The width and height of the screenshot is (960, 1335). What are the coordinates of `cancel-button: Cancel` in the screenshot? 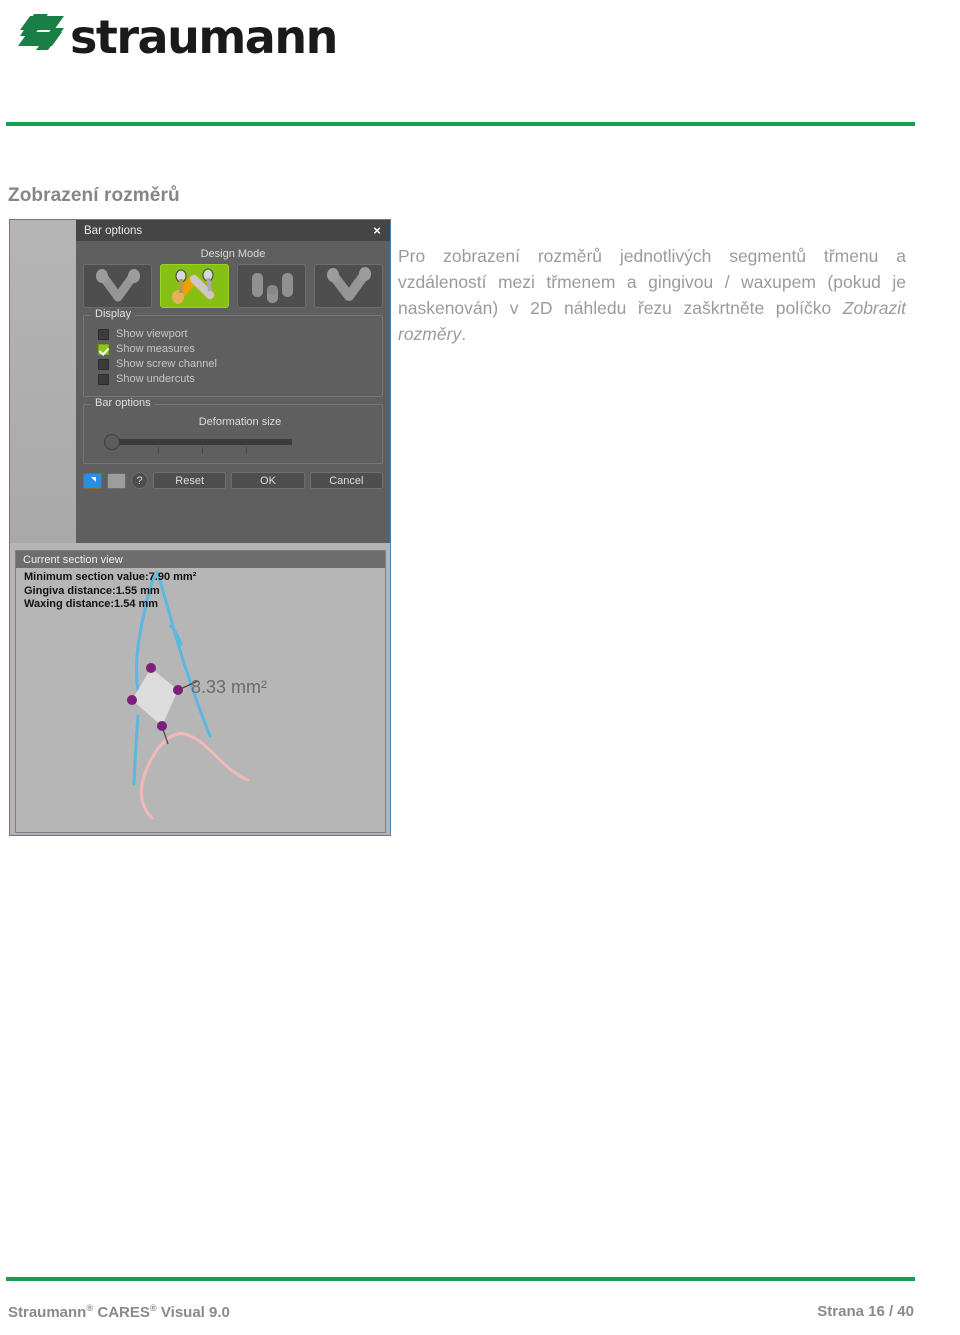 It's located at (346, 480).